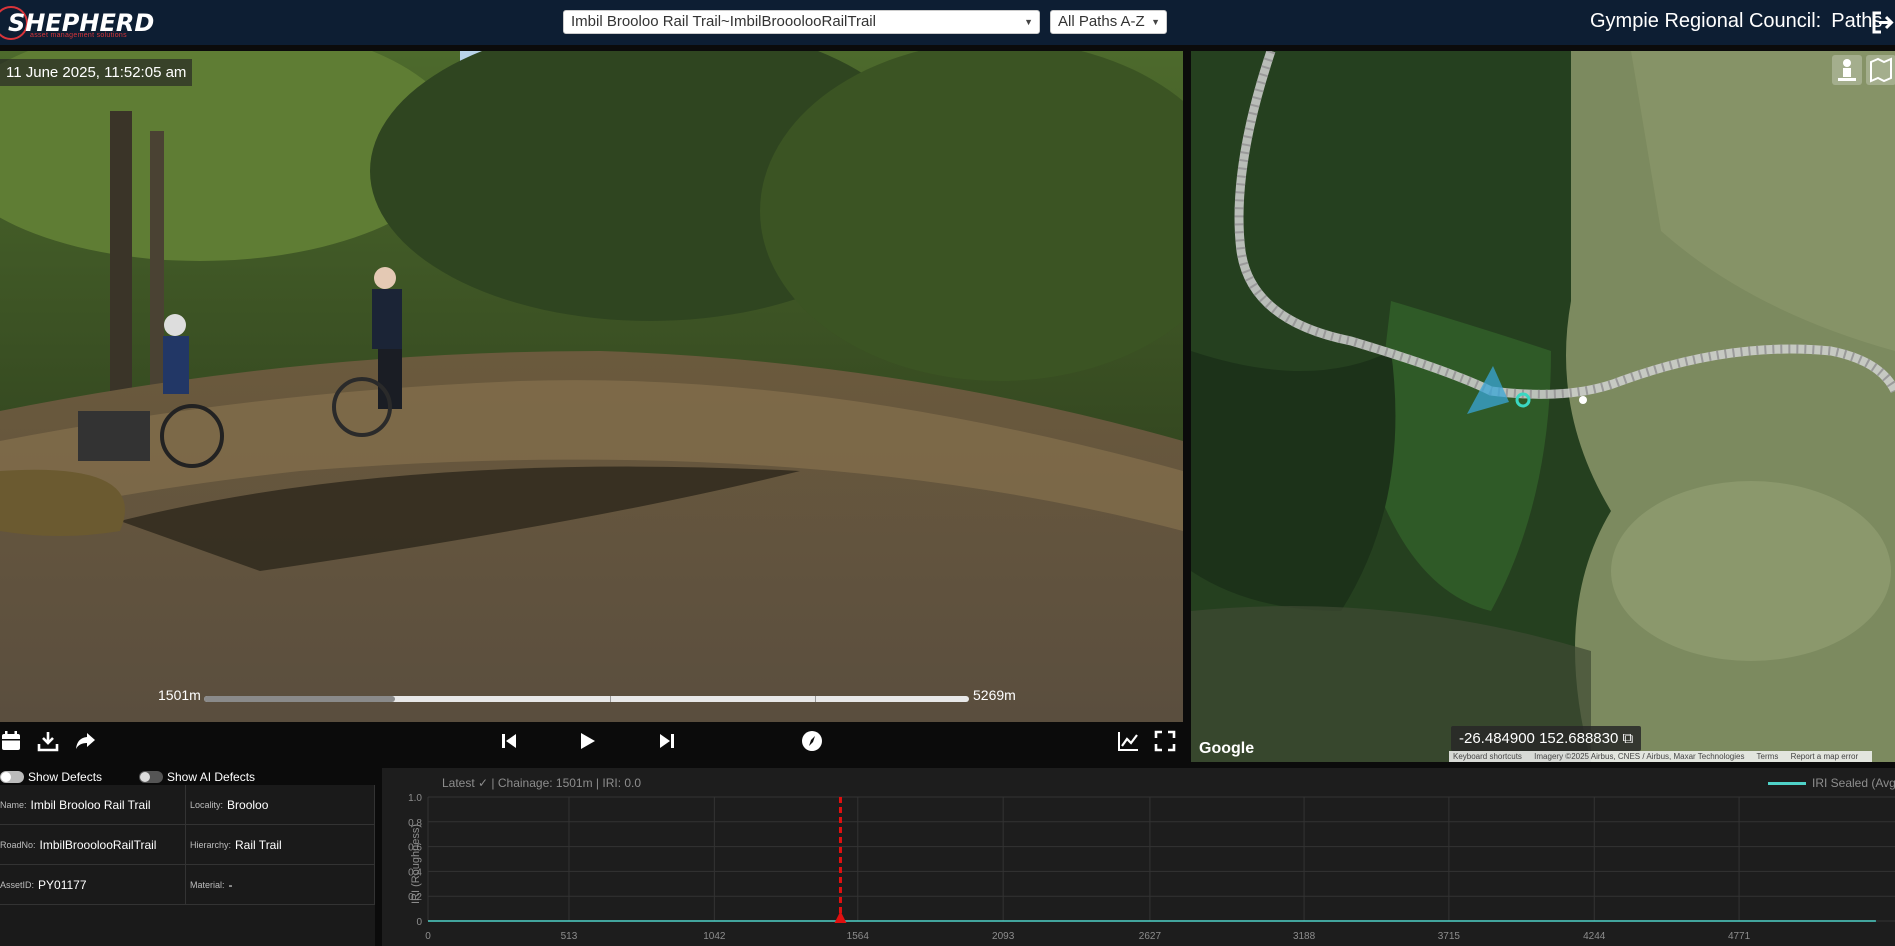  Describe the element at coordinates (207, 804) in the screenshot. I see `locality-key: Locality:` at that location.